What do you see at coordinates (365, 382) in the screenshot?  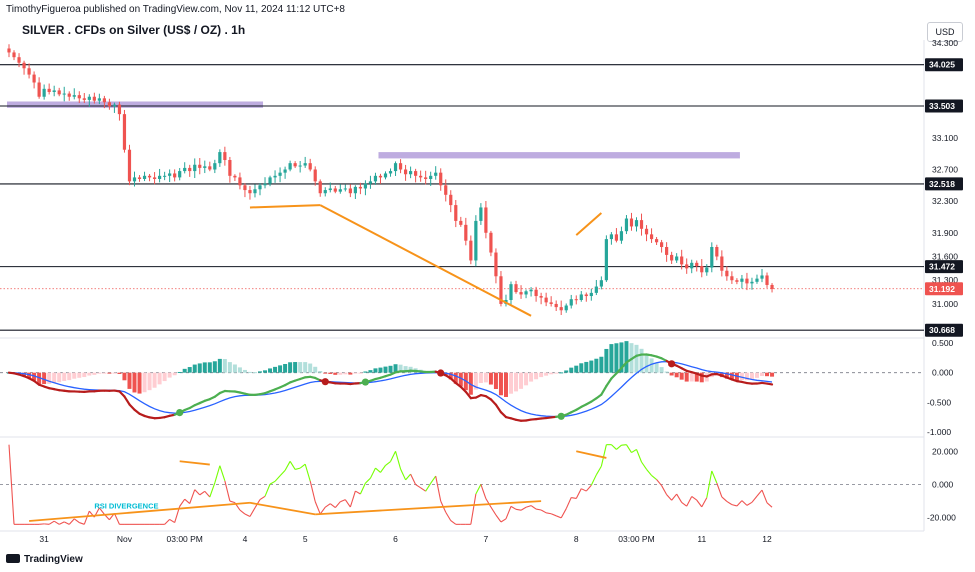 I see `macd-cross-dot` at bounding box center [365, 382].